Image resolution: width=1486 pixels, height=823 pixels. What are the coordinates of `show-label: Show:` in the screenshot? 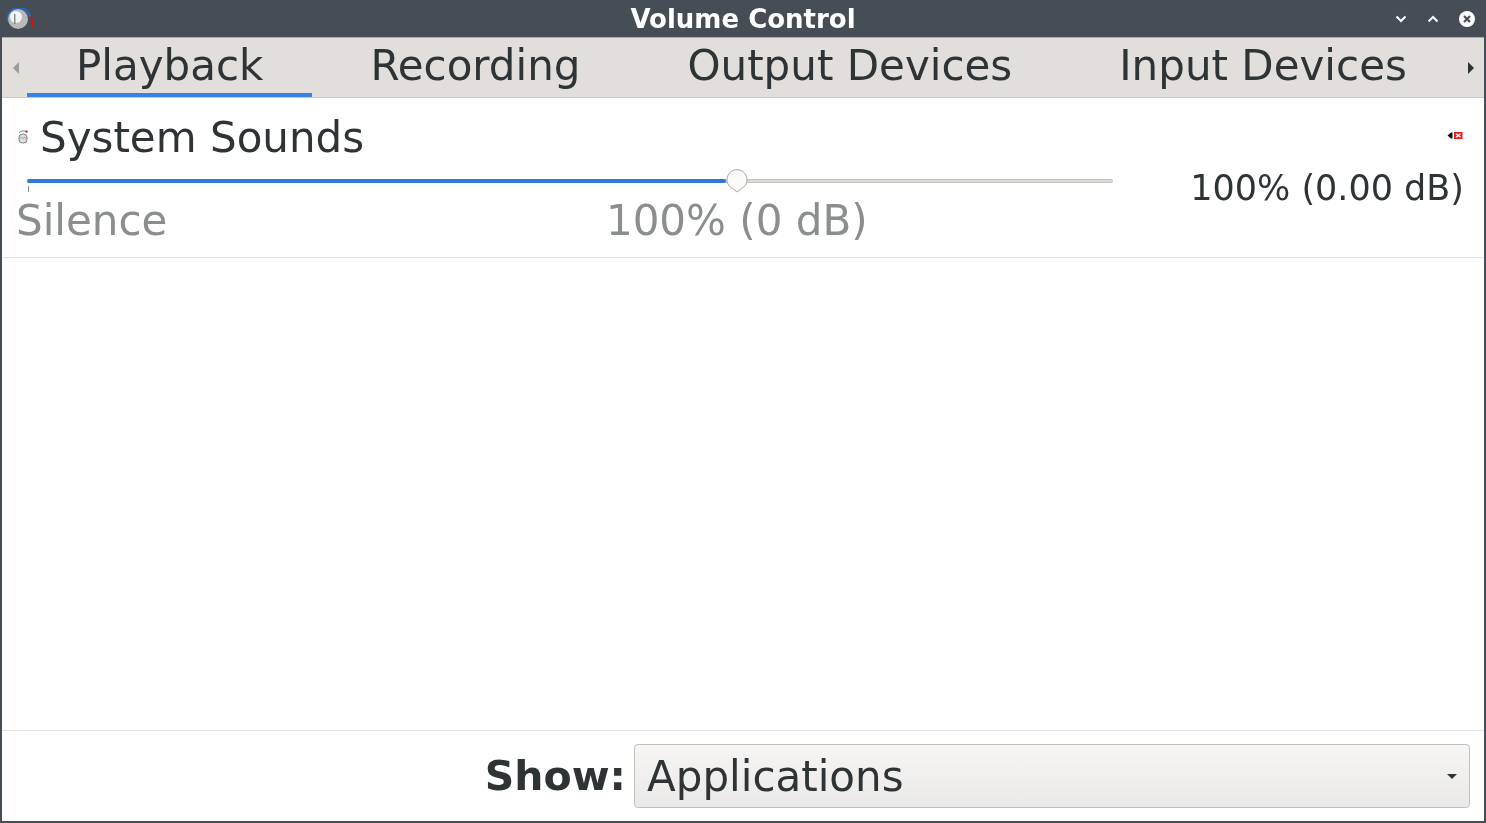 It's located at (555, 776).